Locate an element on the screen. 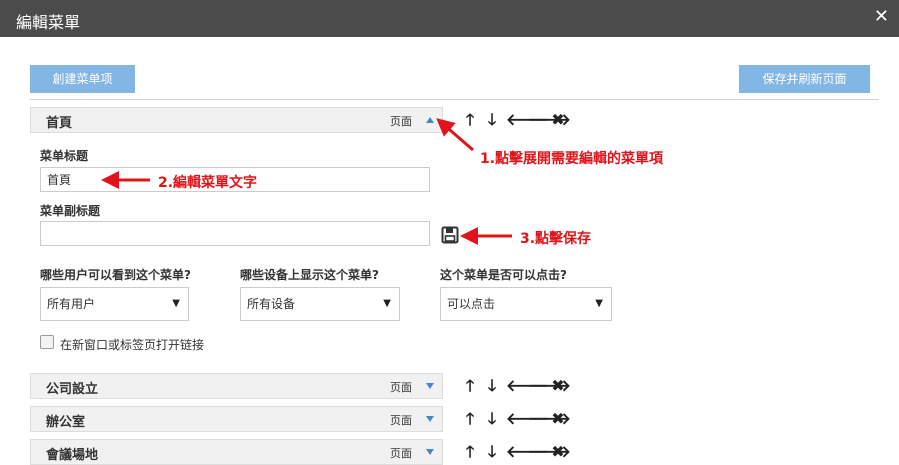 This screenshot has width=899, height=465. new-window-checkbox is located at coordinates (47, 342).